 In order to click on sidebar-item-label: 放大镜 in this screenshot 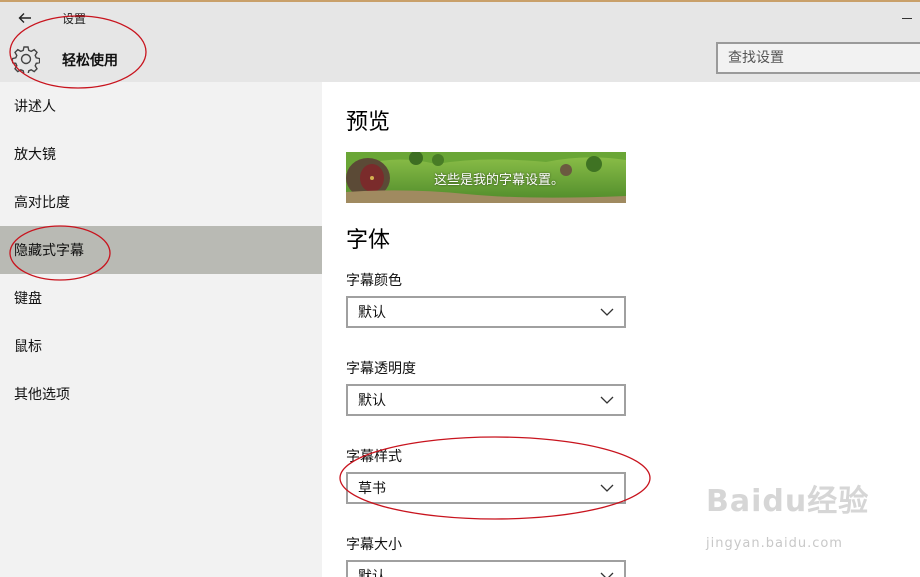, I will do `click(35, 155)`.